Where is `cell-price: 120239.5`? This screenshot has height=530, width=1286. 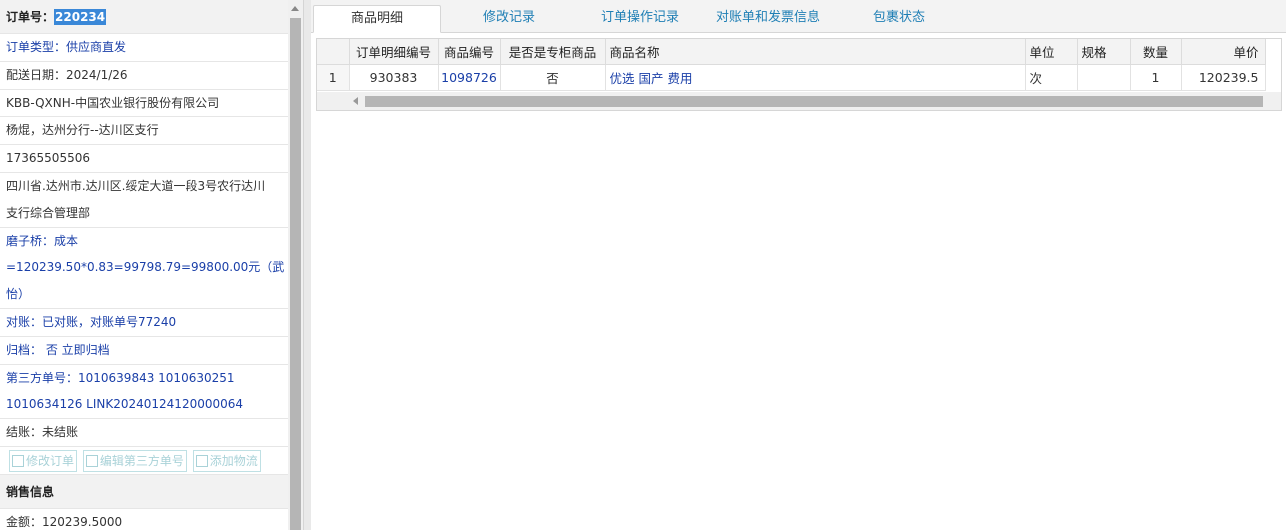 cell-price: 120239.5 is located at coordinates (1223, 77).